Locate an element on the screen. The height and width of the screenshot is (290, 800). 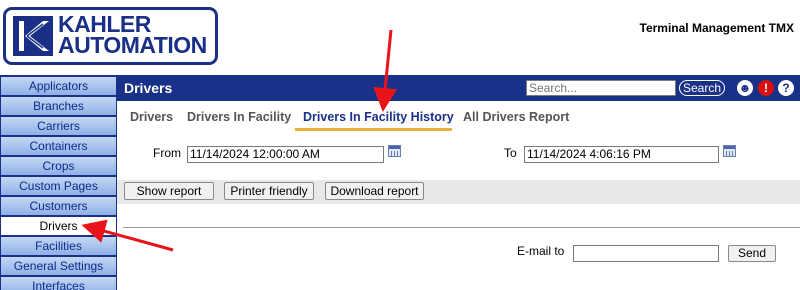
search-button: Search is located at coordinates (702, 88).